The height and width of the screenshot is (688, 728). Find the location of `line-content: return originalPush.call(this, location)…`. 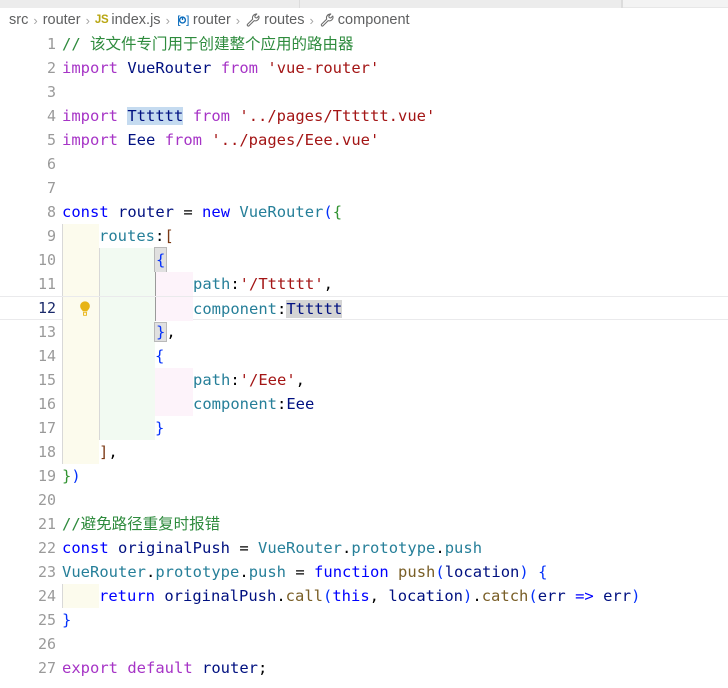

line-content: return originalPush.call(this, location)… is located at coordinates (364, 596).